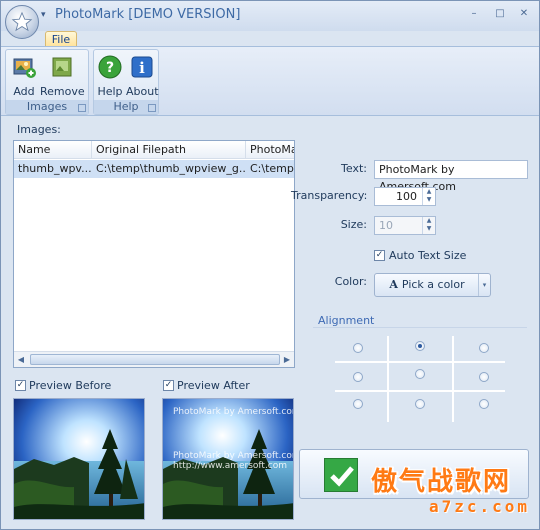  I want to click on landscape-photo-before, so click(79, 459).